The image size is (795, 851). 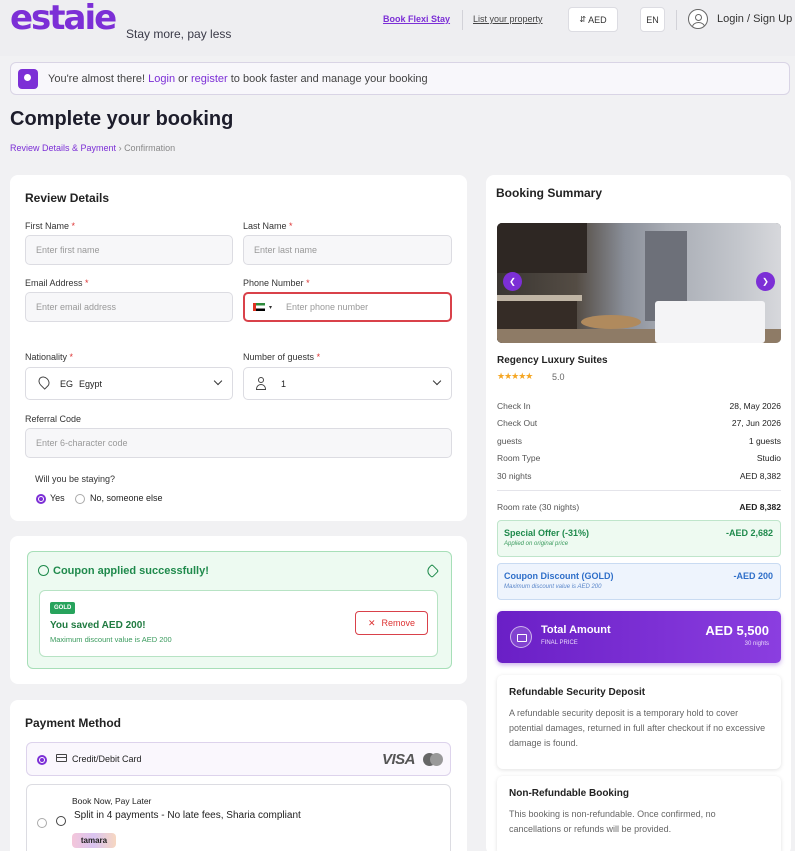 I want to click on summary-row: 30 nights AED 8,382, so click(x=639, y=476).